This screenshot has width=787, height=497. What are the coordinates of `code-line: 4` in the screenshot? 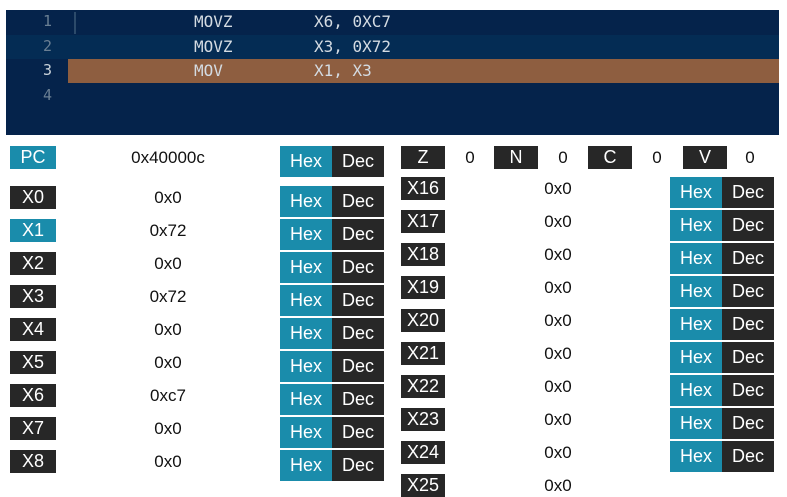 It's located at (392, 96).